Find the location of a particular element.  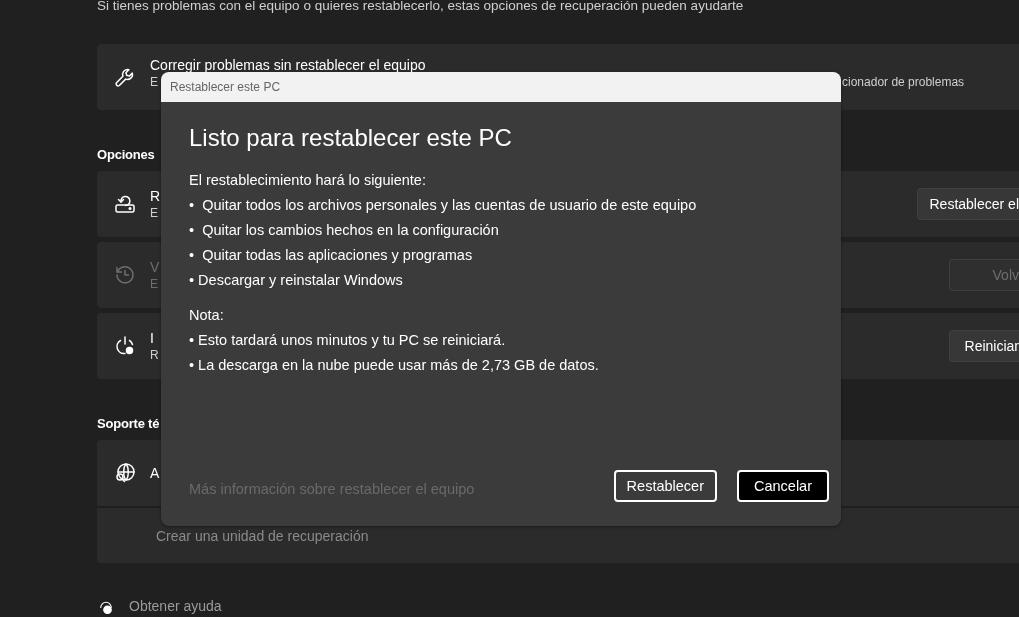

history-icon is located at coordinates (125, 275).